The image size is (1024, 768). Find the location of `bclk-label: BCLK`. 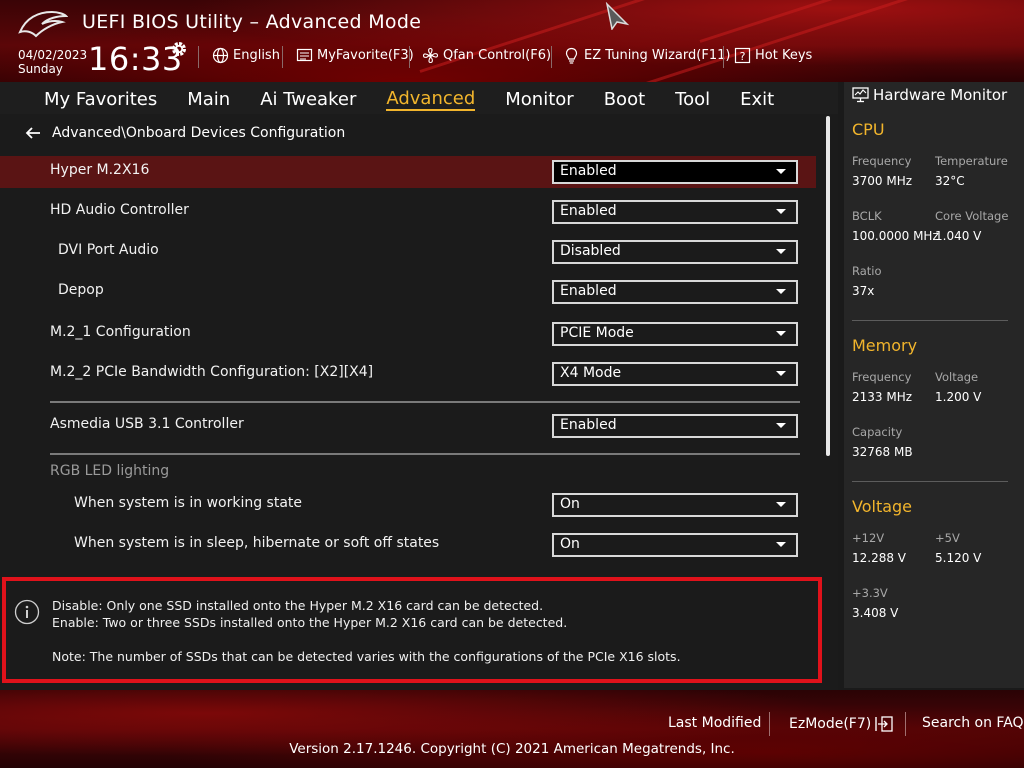

bclk-label: BCLK is located at coordinates (867, 216).